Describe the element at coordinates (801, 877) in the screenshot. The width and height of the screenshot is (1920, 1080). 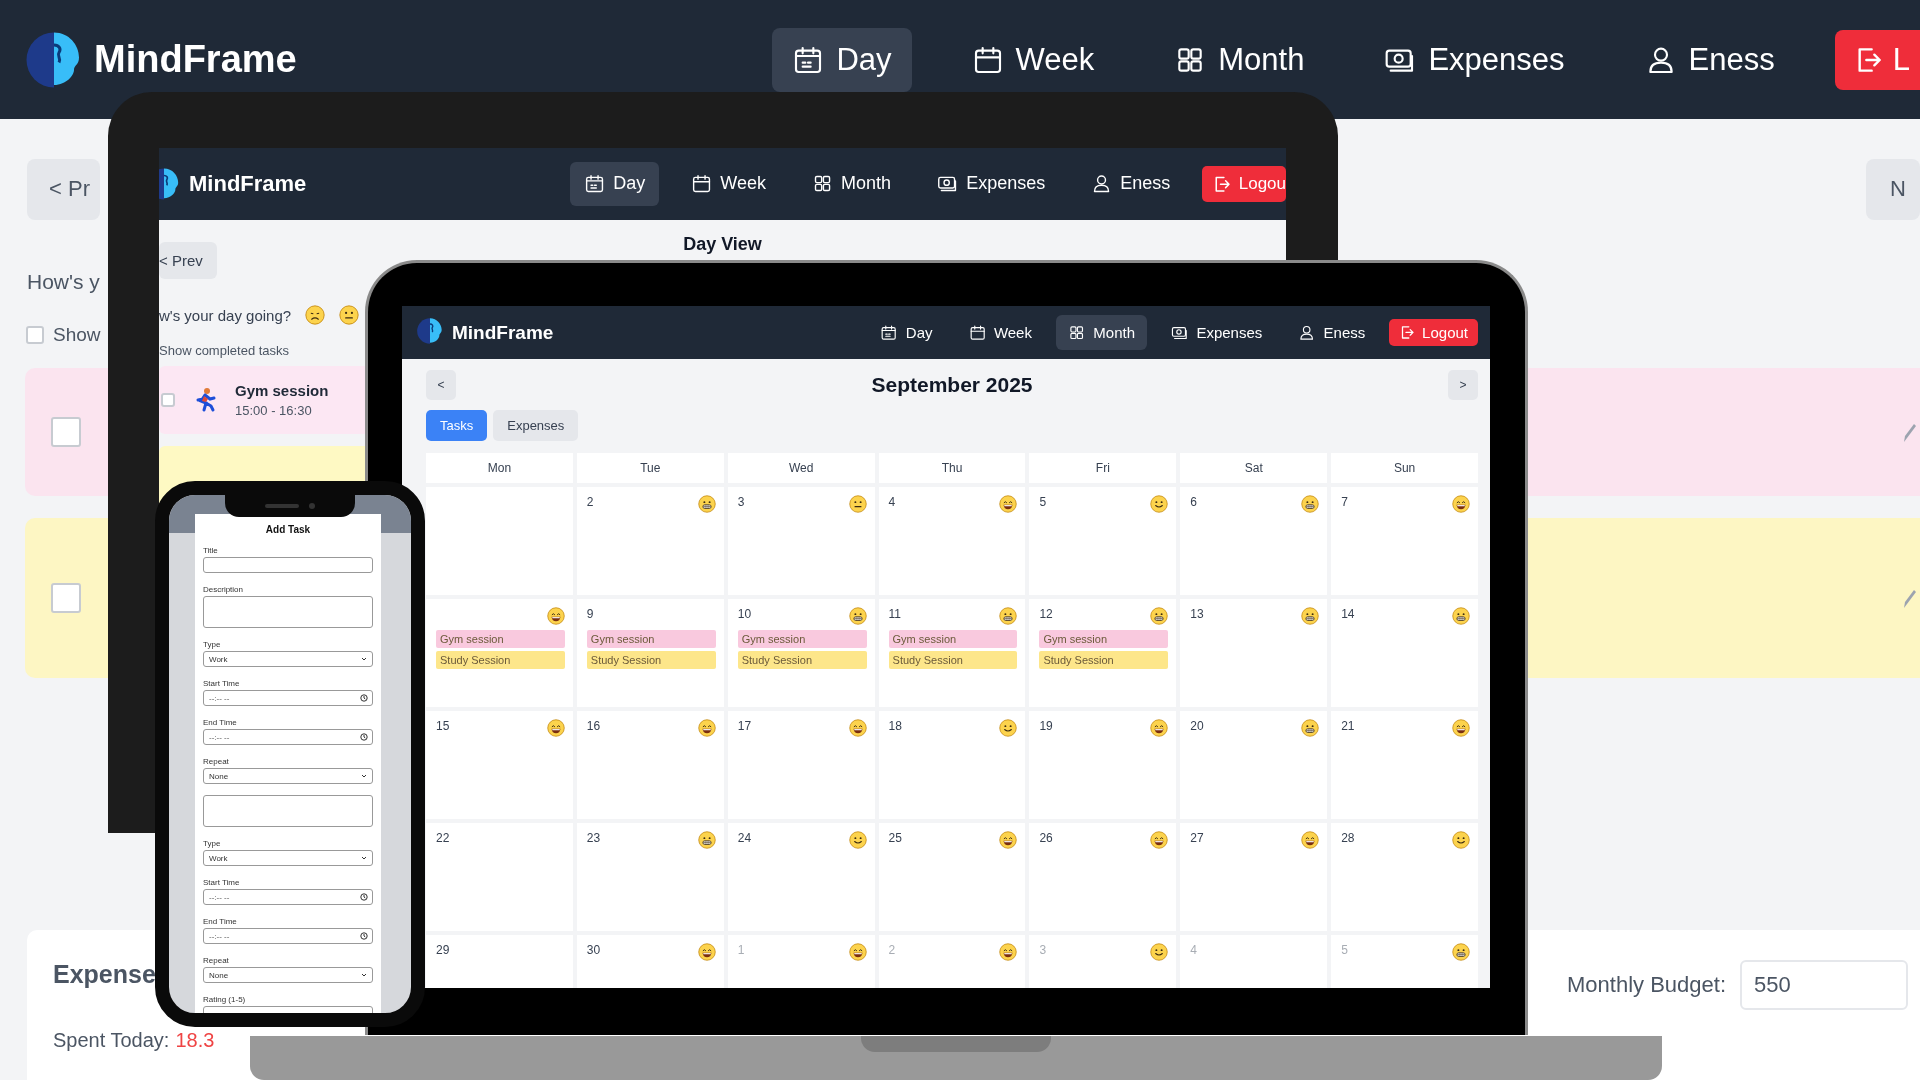
I see `day-cell: 24` at that location.